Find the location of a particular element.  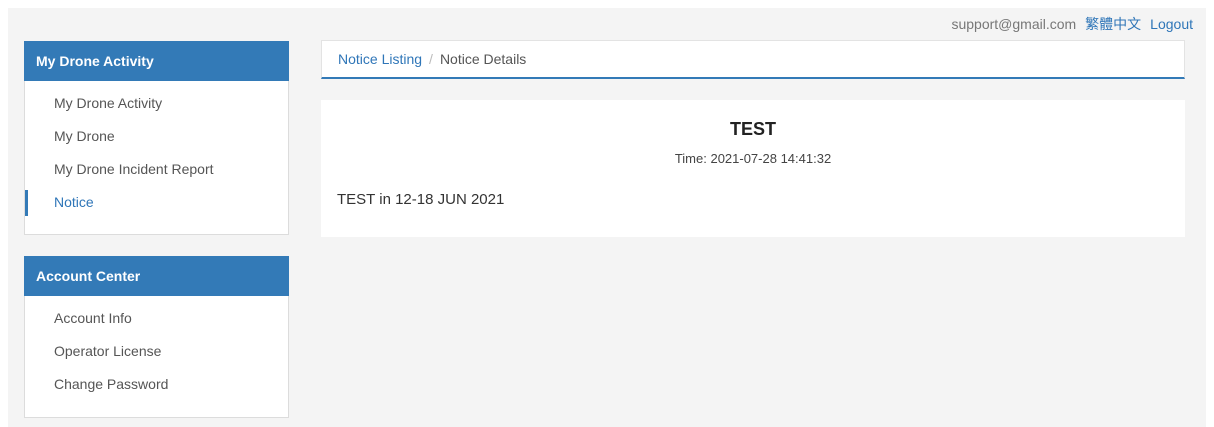

user-email: support@gmail.com is located at coordinates (1014, 24).